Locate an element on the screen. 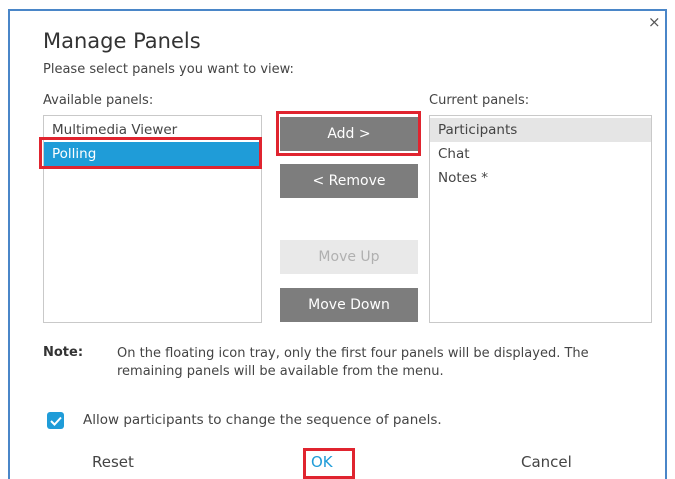 The width and height of the screenshot is (675, 479). dialog-subtitle: Please select panels you want to view: is located at coordinates (168, 69).